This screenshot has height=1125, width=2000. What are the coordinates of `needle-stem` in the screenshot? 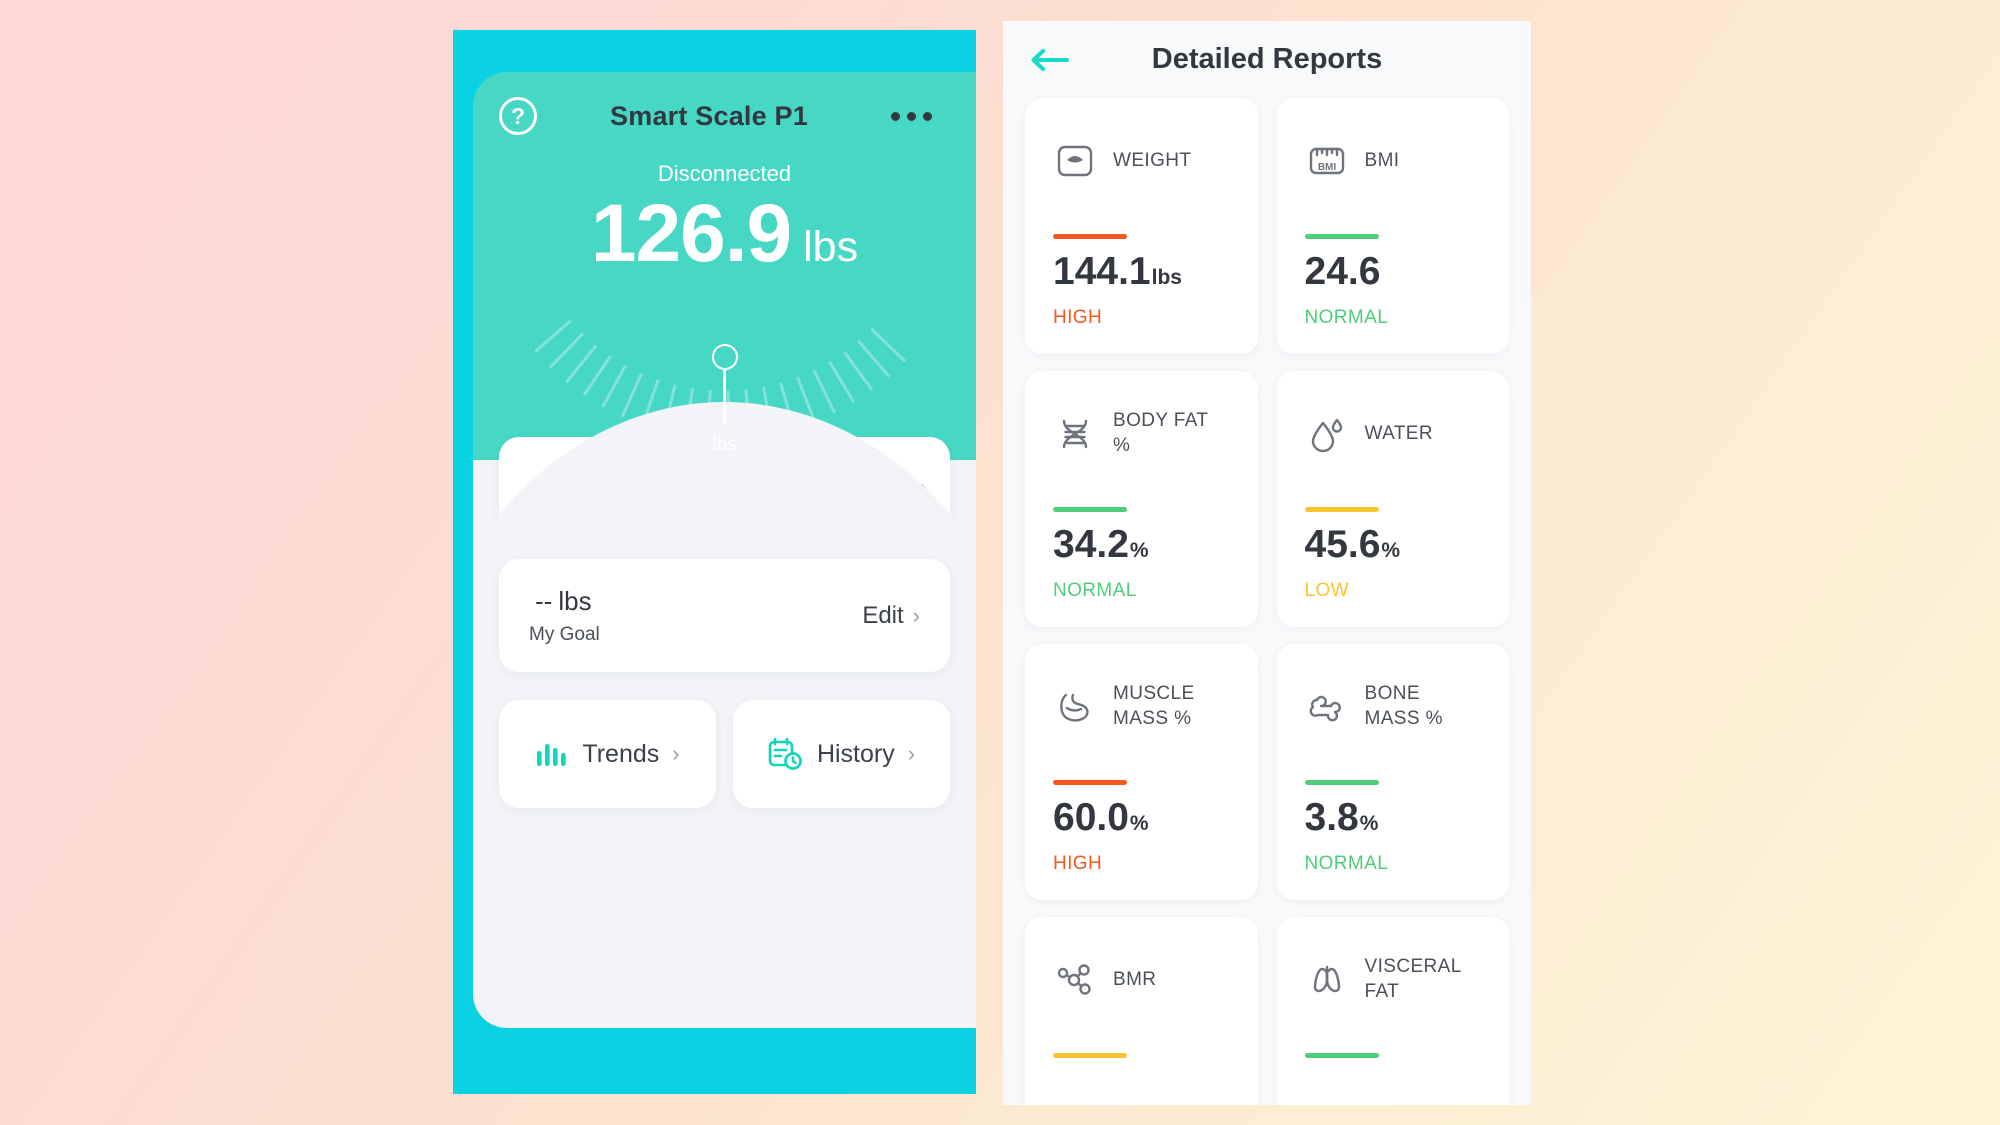 It's located at (724, 397).